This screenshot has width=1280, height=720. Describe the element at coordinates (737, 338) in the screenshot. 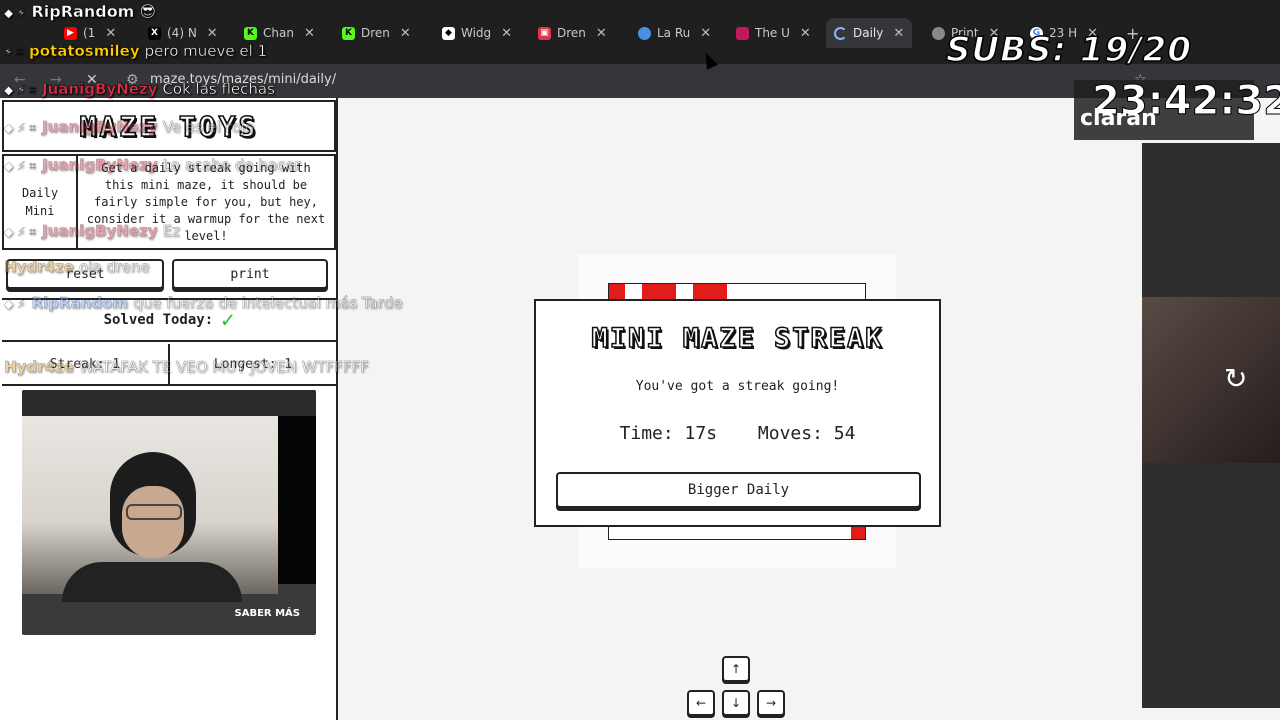

I see `modal-title: MINI MAZE STREAK` at that location.